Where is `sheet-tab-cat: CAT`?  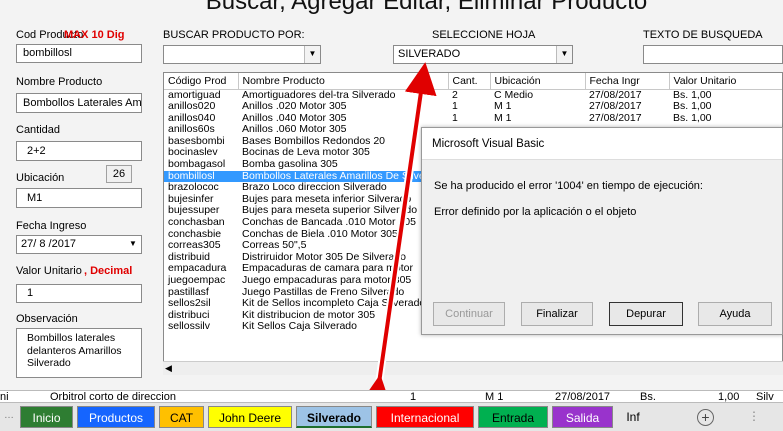 sheet-tab-cat: CAT is located at coordinates (181, 417).